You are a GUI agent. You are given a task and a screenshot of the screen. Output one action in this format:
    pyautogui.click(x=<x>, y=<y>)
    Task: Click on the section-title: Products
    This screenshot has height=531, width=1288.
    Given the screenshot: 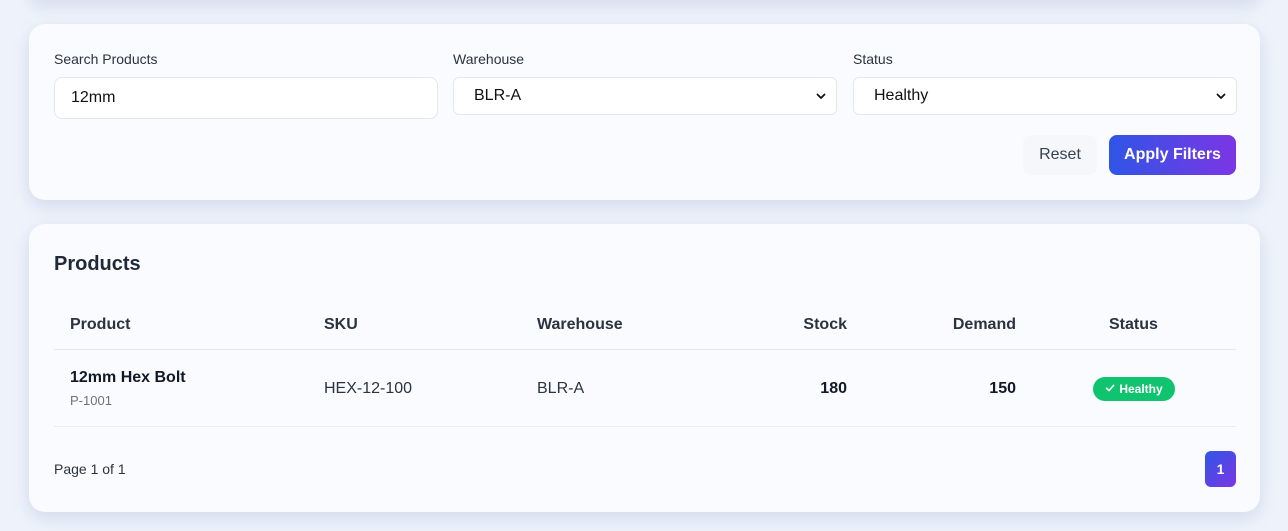 What is the action you would take?
    pyautogui.click(x=97, y=264)
    